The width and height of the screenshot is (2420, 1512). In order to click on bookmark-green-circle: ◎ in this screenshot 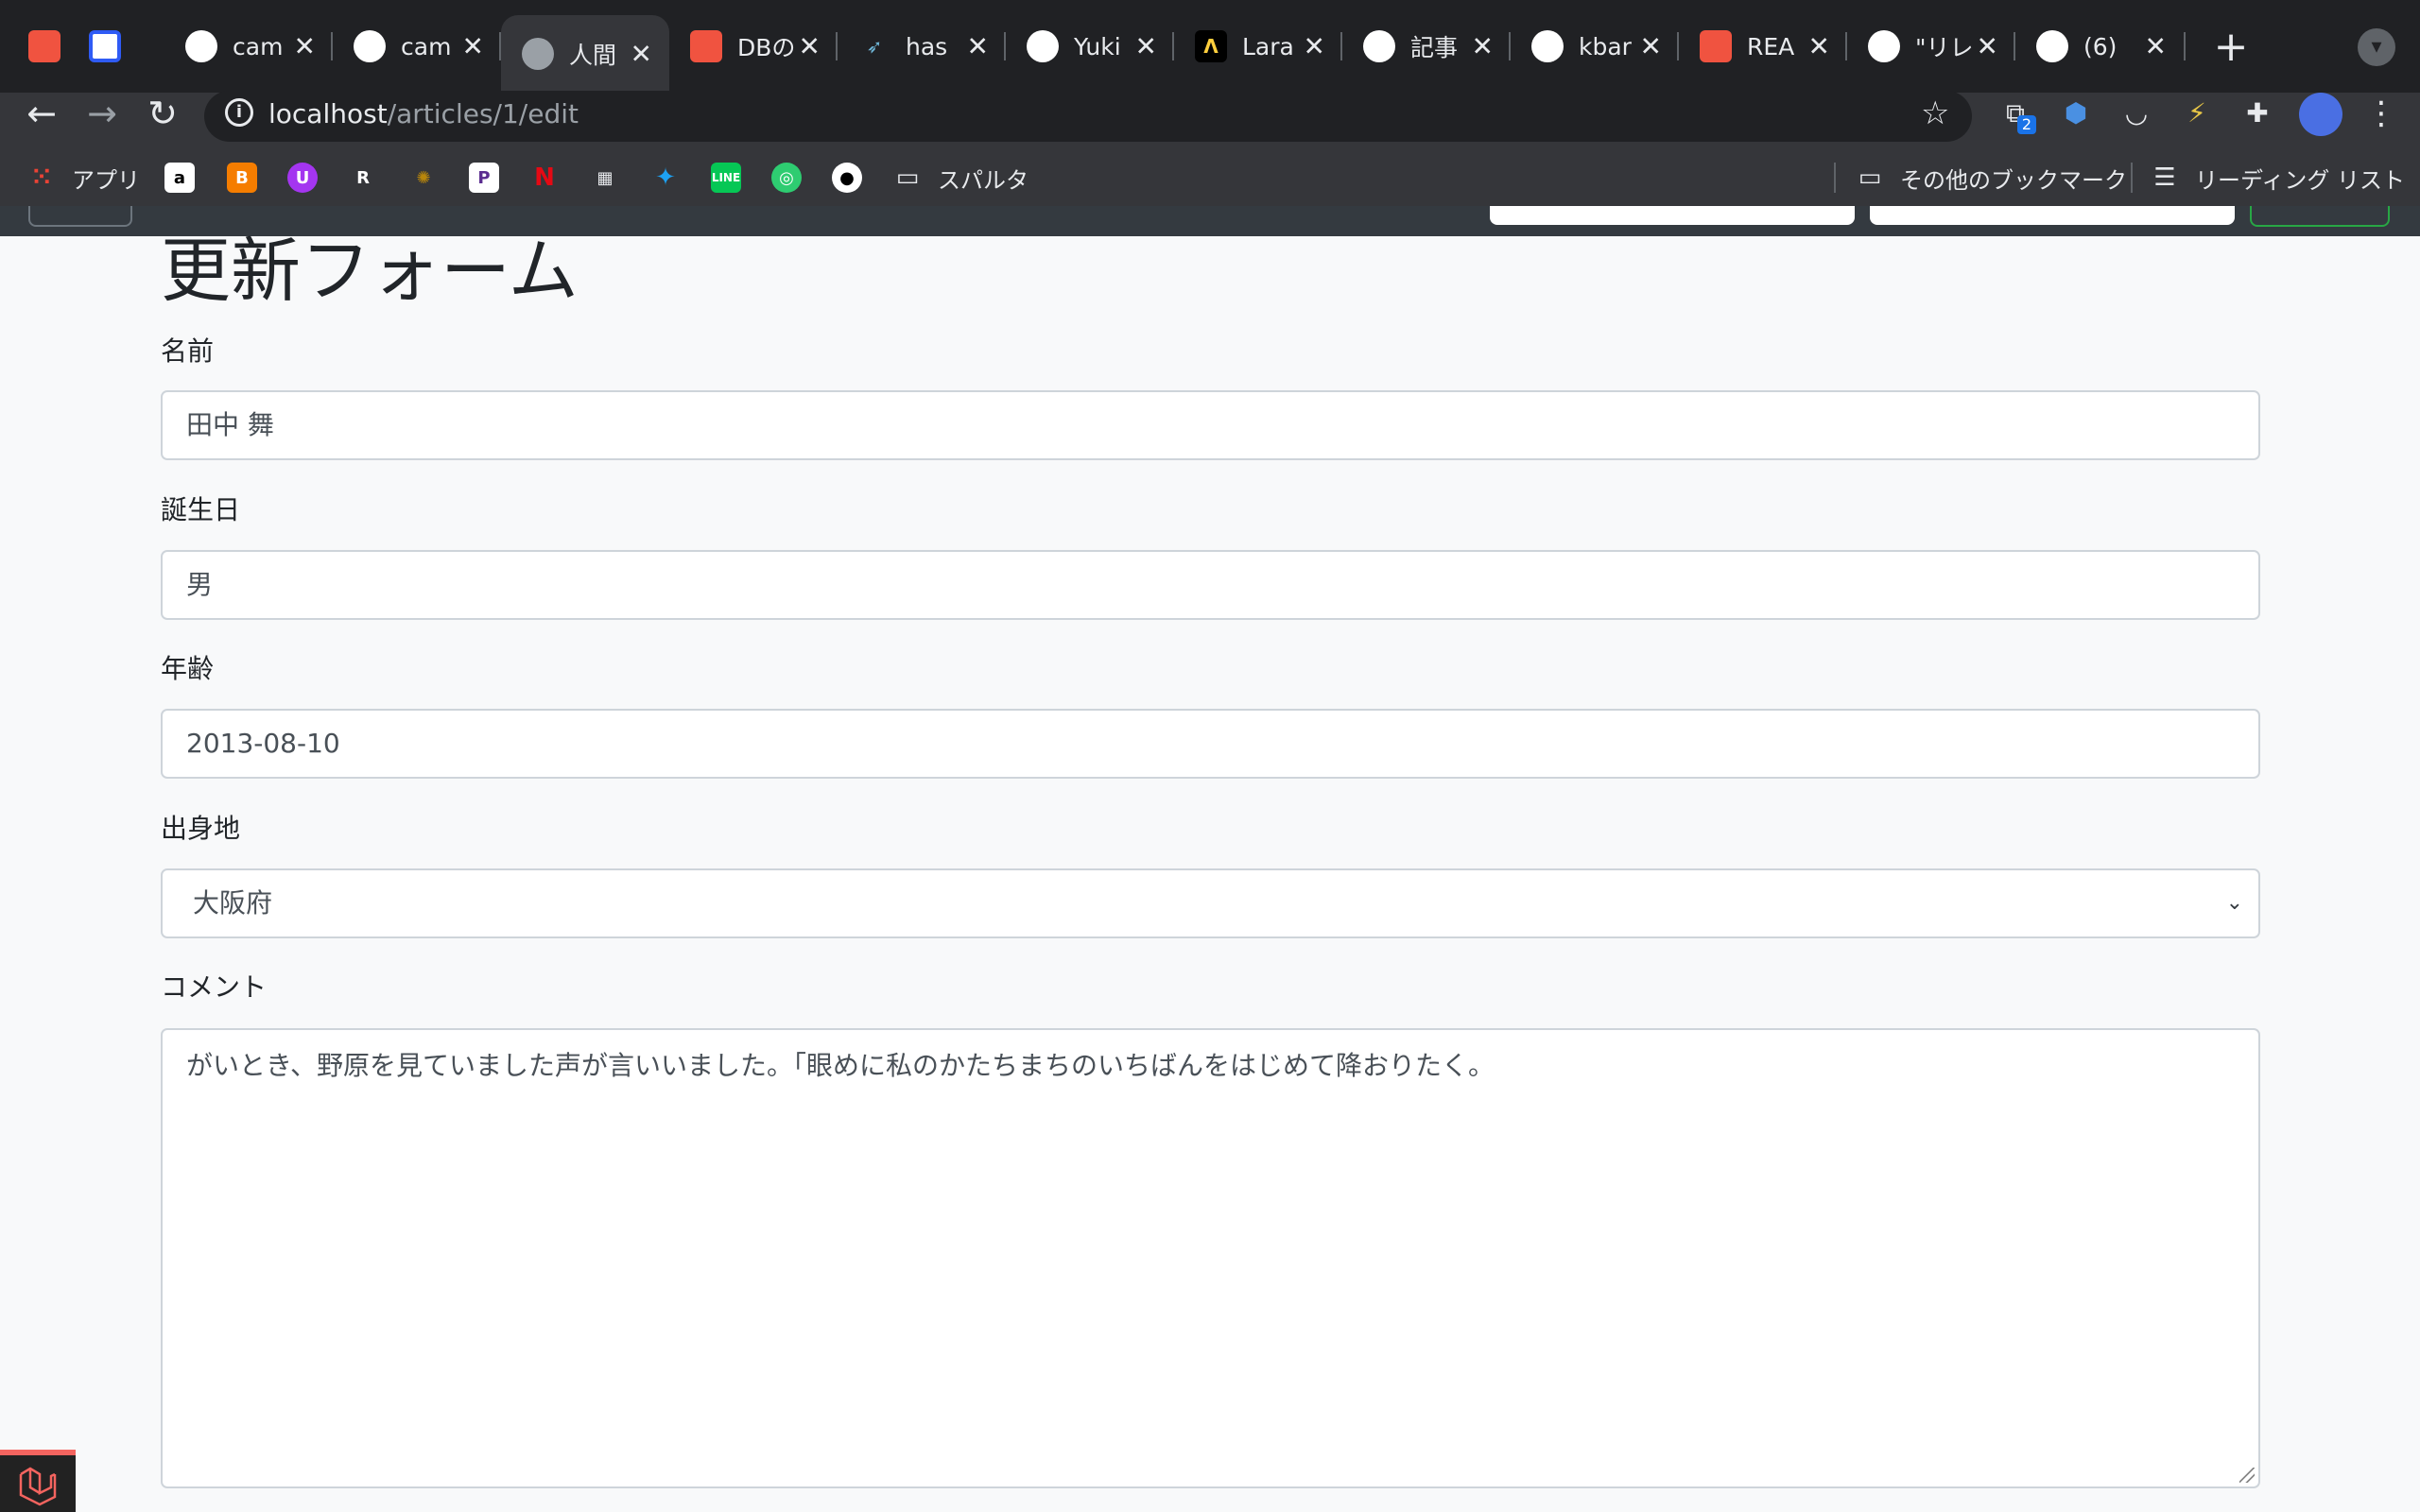, I will do `click(786, 177)`.